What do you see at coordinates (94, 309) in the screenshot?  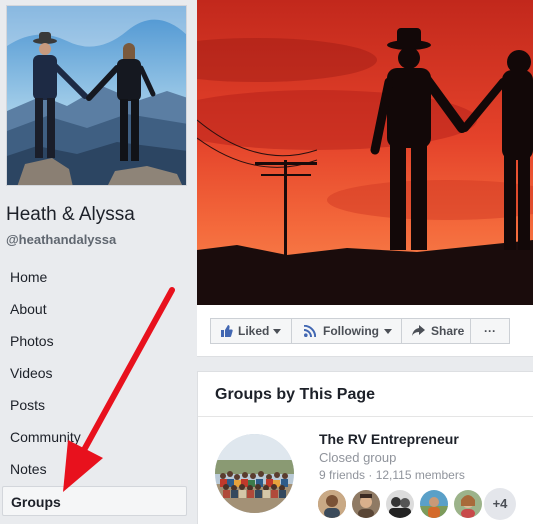 I see `sidebar-item-about: About` at bounding box center [94, 309].